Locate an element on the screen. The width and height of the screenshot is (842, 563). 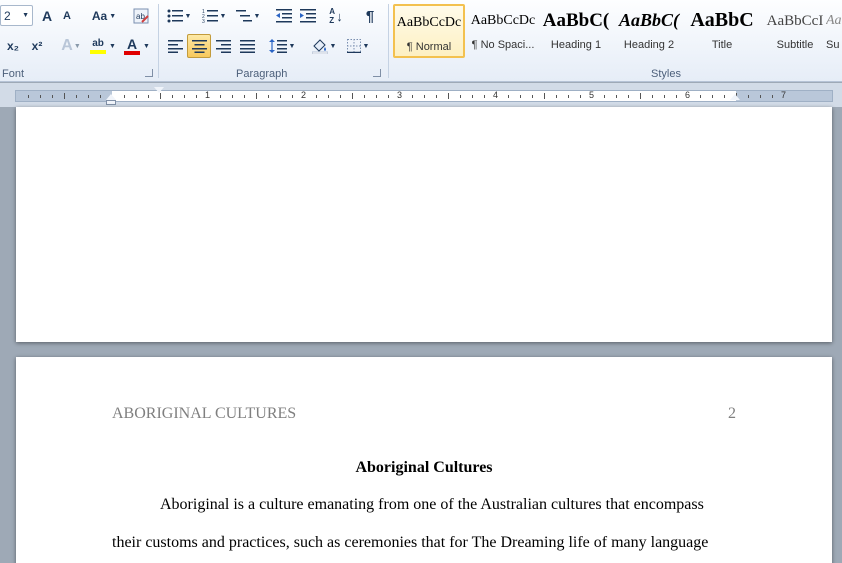
clear-formatting-icon: ab is located at coordinates (141, 16).